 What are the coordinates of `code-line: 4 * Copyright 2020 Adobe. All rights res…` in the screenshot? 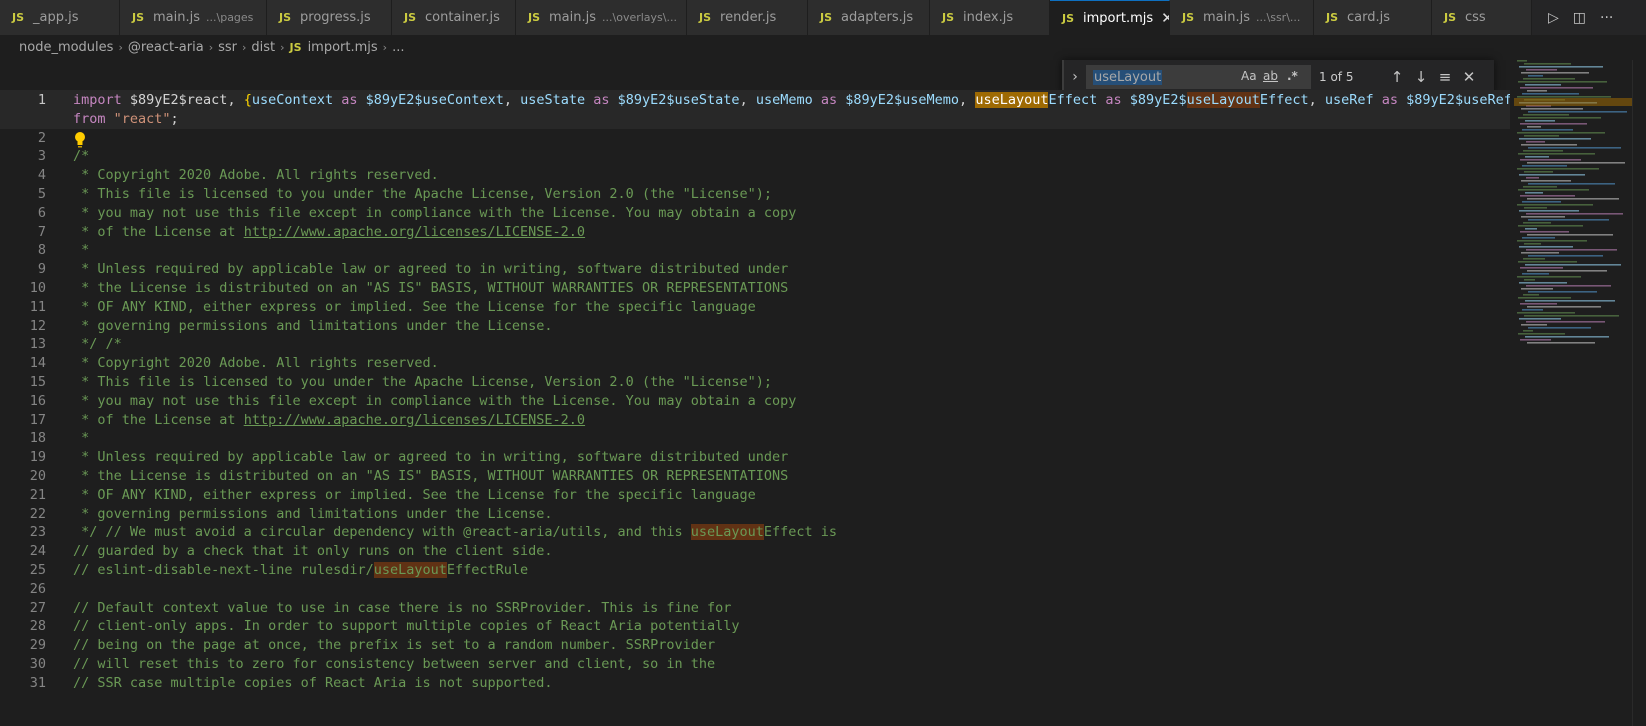 It's located at (755, 175).